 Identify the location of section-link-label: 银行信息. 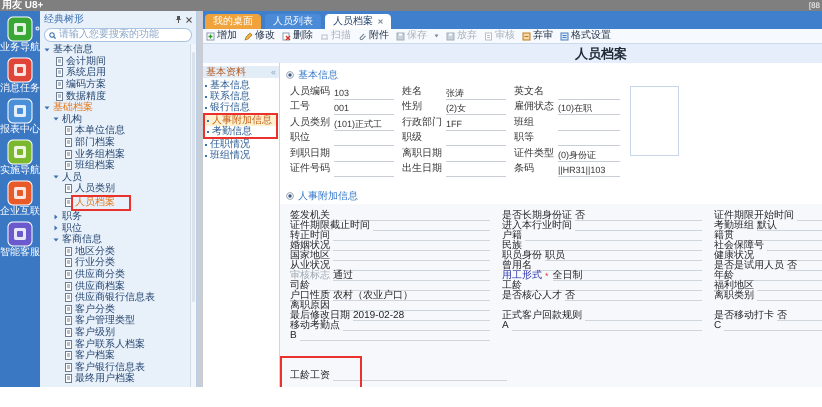
(230, 107).